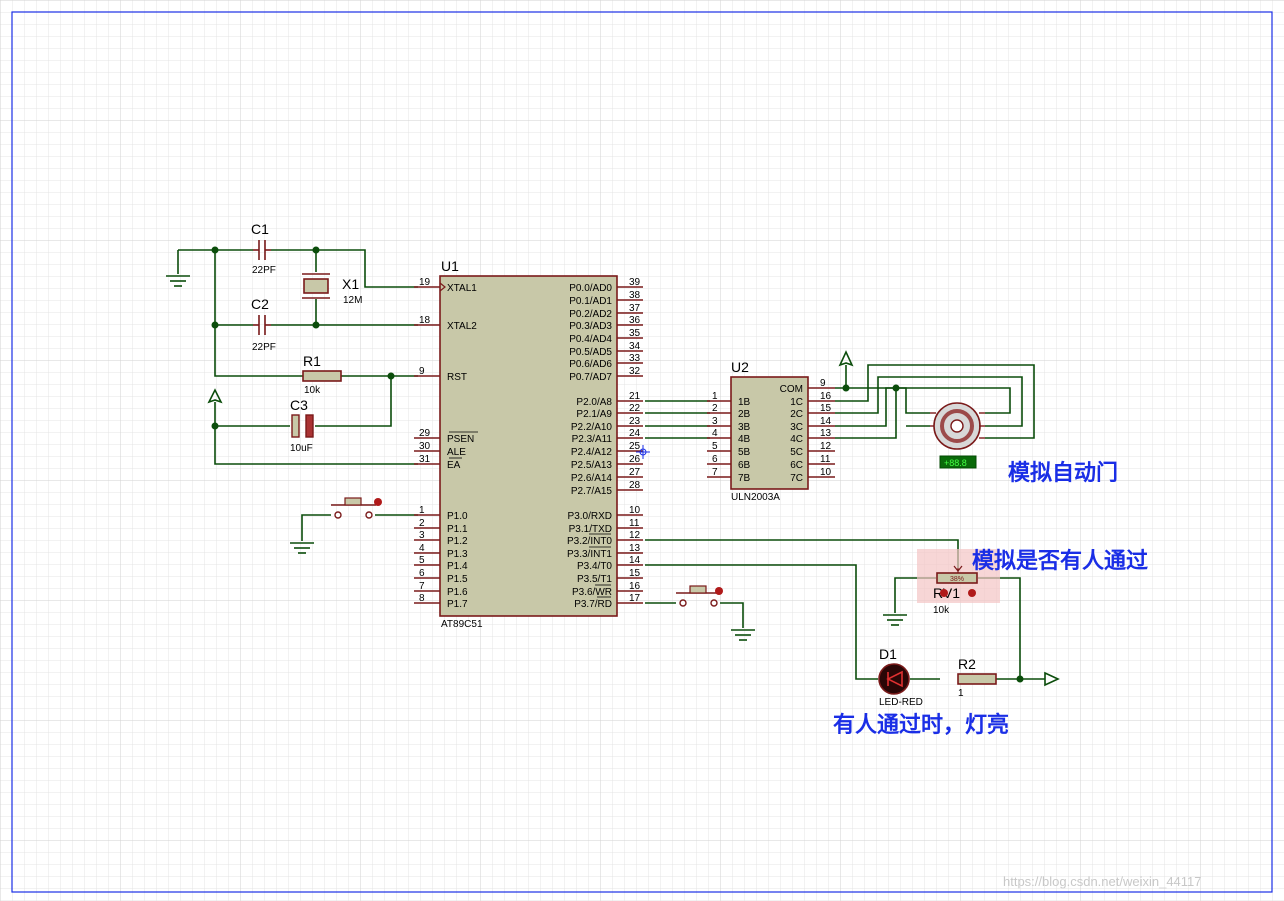  What do you see at coordinates (635, 333) in the screenshot?
I see `u1-pin-number: 35` at bounding box center [635, 333].